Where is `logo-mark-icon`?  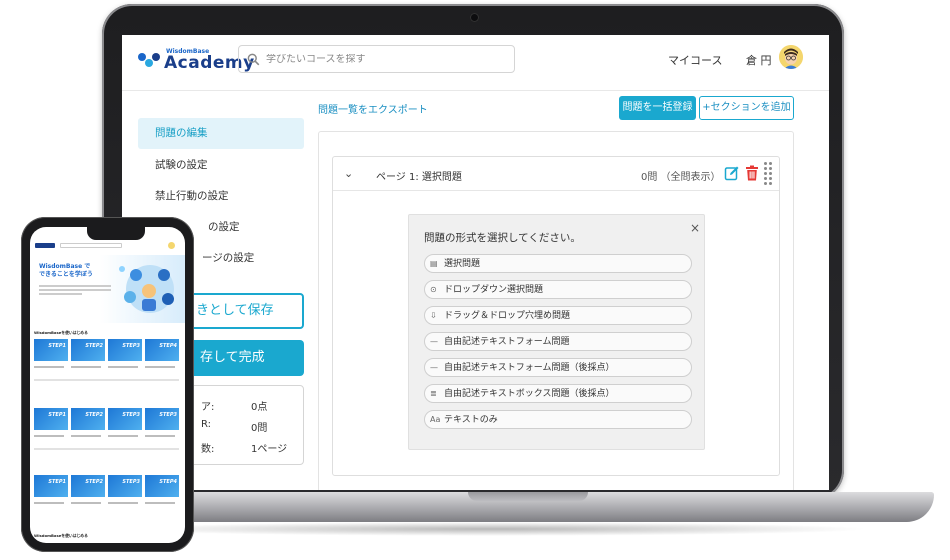
logo-mark-icon is located at coordinates (149, 60).